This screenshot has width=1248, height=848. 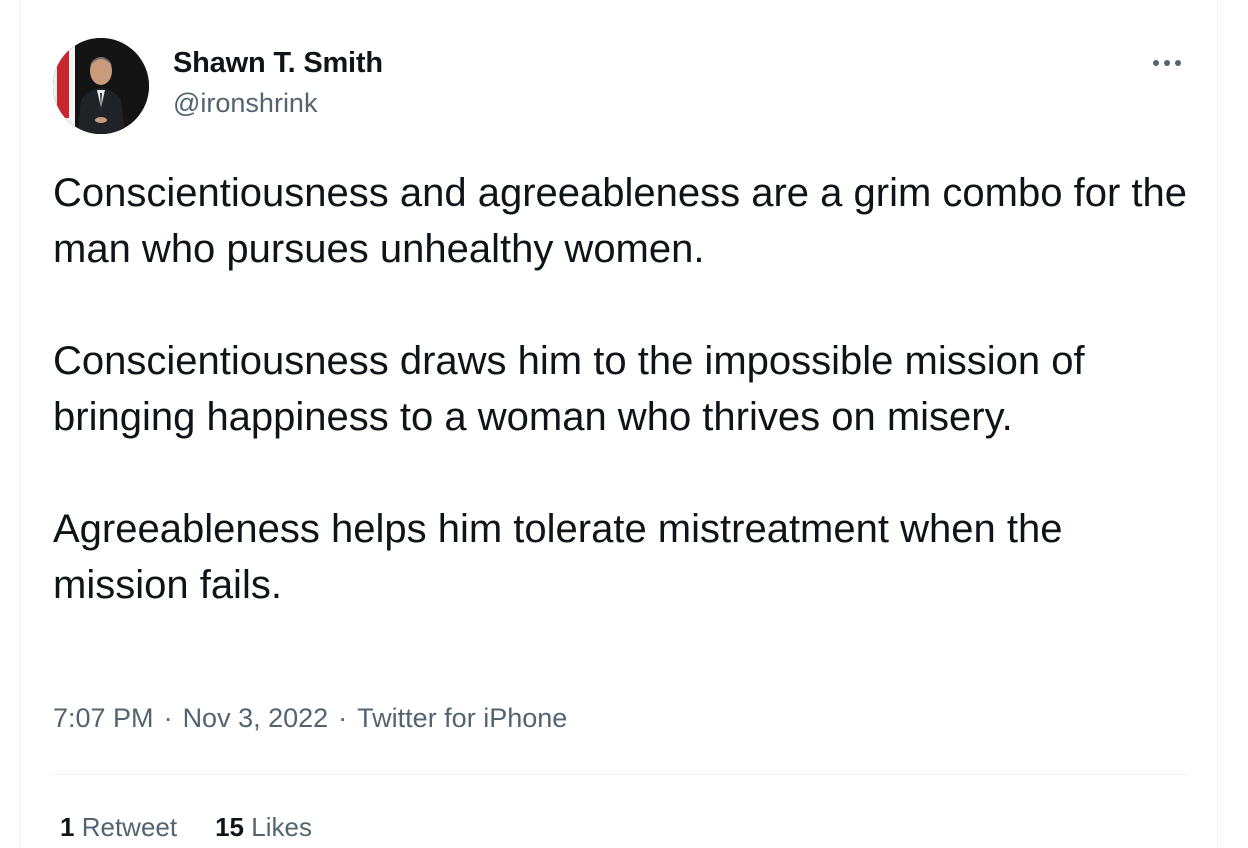 I want to click on author-name: Shawn T. Smith, so click(x=278, y=63).